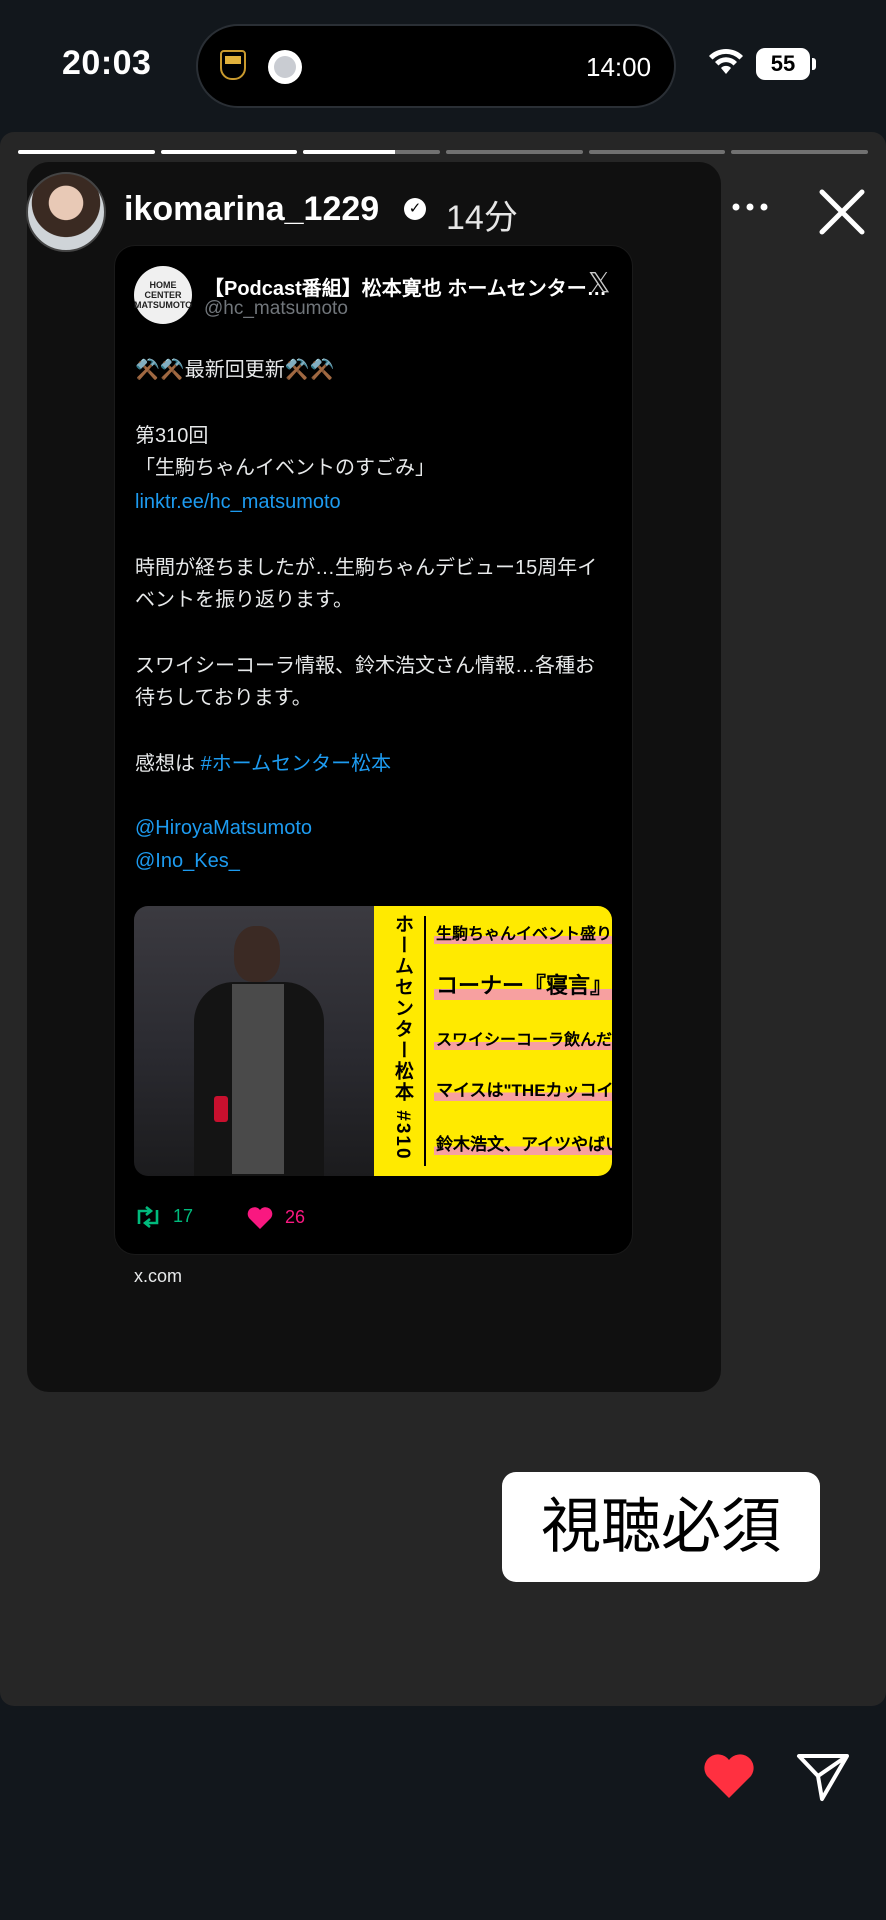  What do you see at coordinates (251, 209) in the screenshot?
I see `story-username: ikomarina_1229` at bounding box center [251, 209].